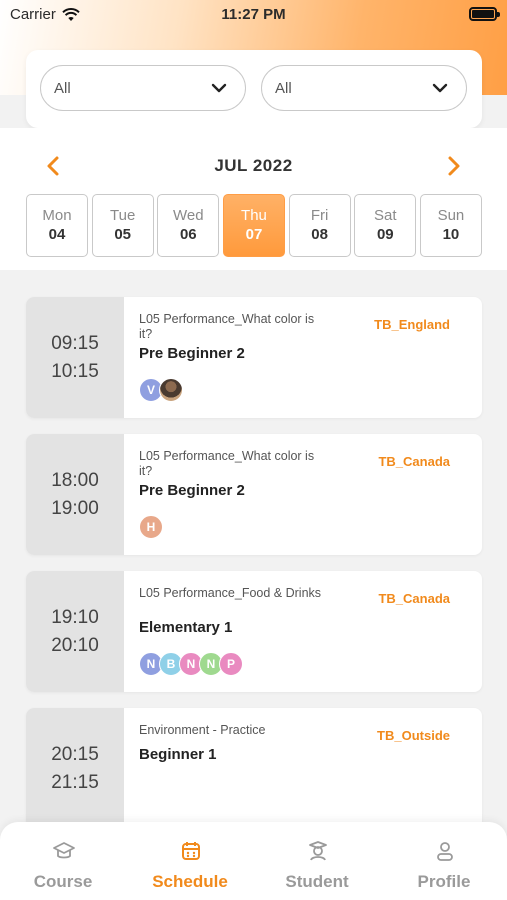 Image resolution: width=507 pixels, height=900 pixels. Describe the element at coordinates (63, 881) in the screenshot. I see `tab-course-label: Course` at that location.